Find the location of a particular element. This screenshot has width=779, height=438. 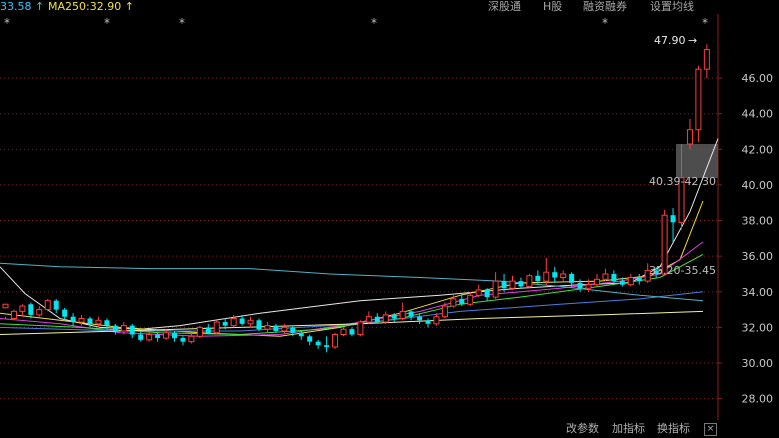

y-tick-label: 46.00 is located at coordinates (758, 78).